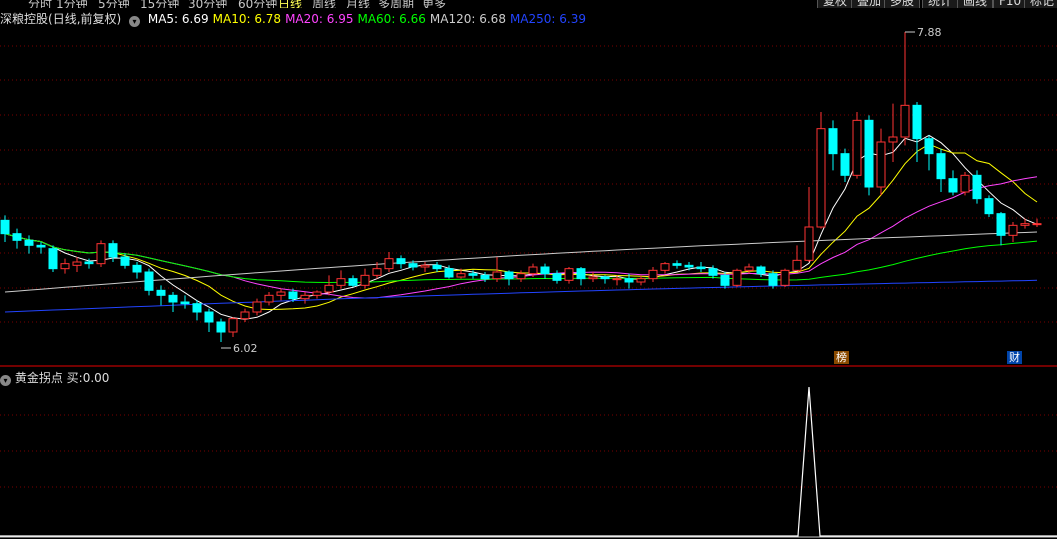 Image resolution: width=1057 pixels, height=539 pixels. What do you see at coordinates (38, 378) in the screenshot?
I see `indicator-name: 黄金拐点` at bounding box center [38, 378].